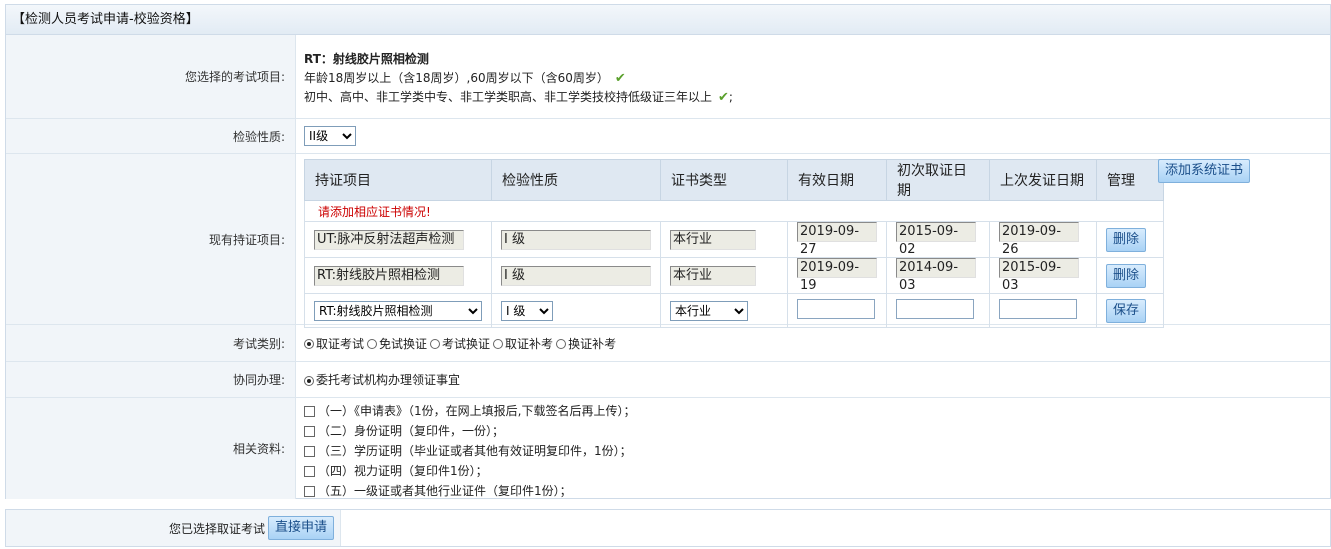  Describe the element at coordinates (523, 343) in the screenshot. I see `exam-type-option: 取证补考` at that location.